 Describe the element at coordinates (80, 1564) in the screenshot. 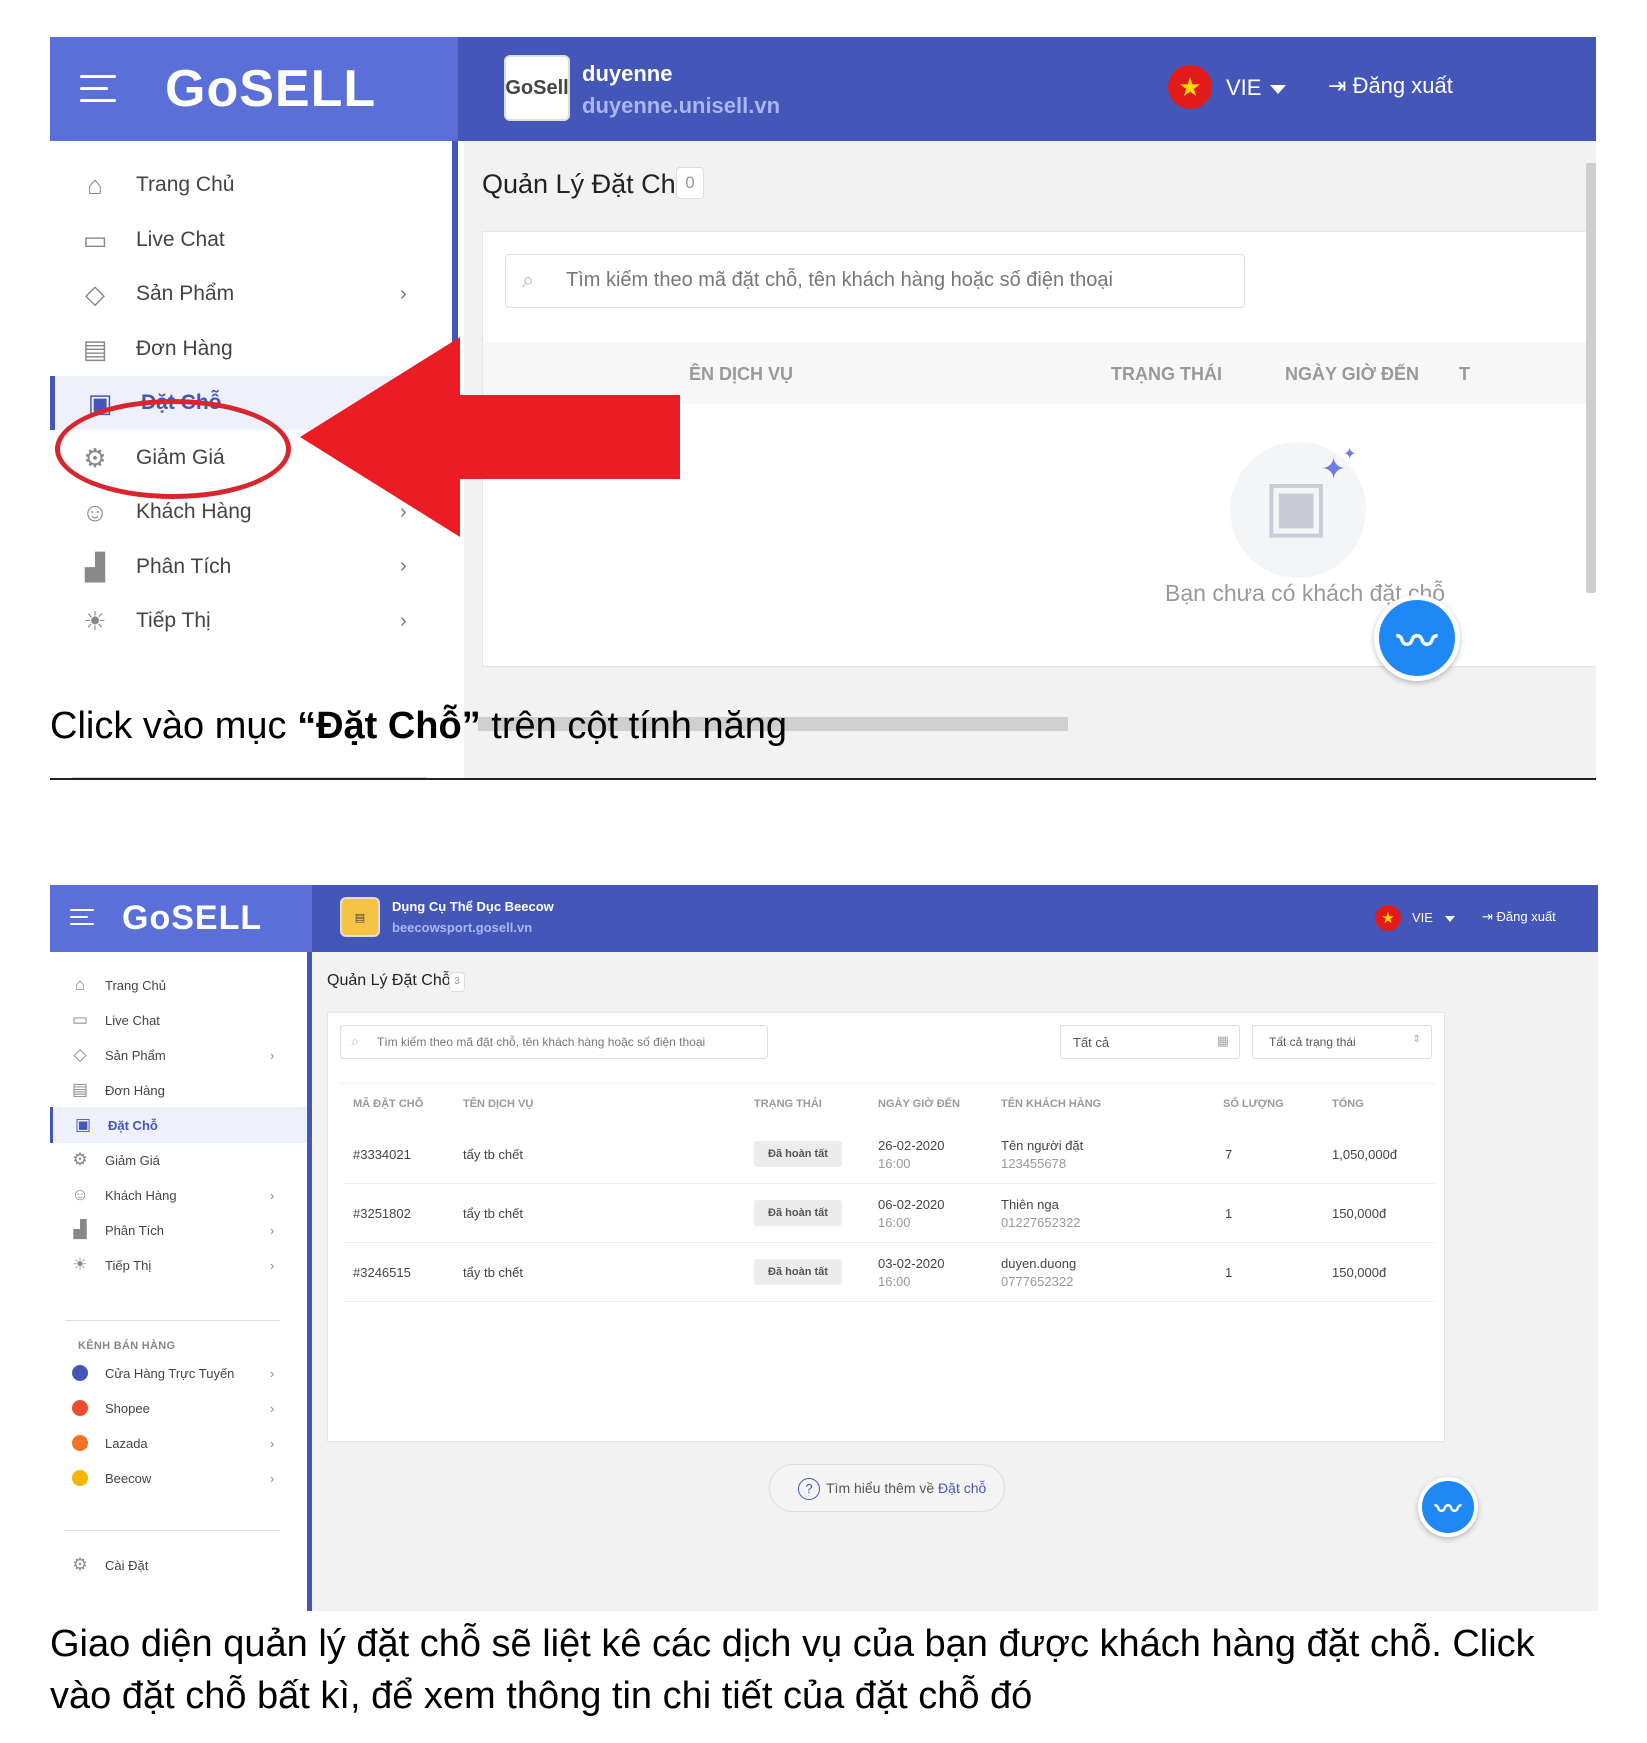

I see `gear-icon: ⚙` at that location.